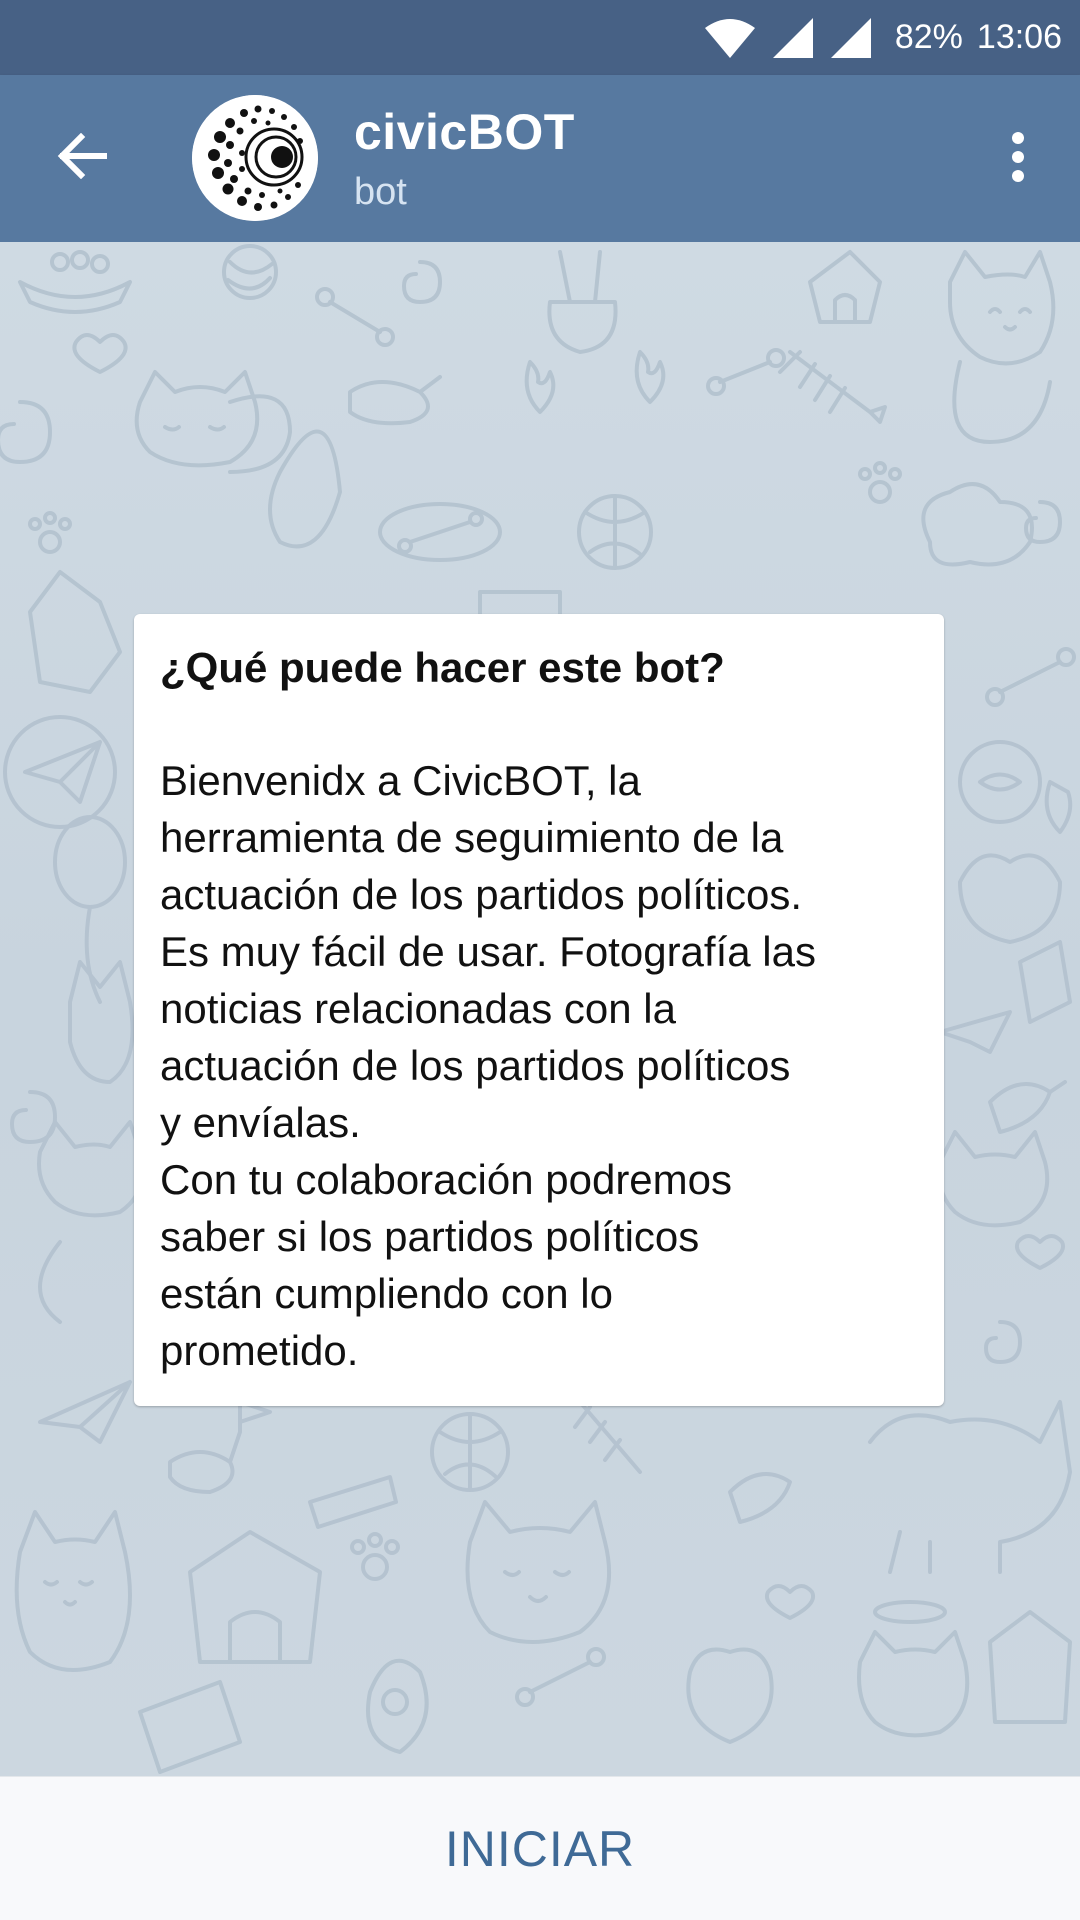 The width and height of the screenshot is (1080, 1920). I want to click on wifi-icon, so click(730, 38).